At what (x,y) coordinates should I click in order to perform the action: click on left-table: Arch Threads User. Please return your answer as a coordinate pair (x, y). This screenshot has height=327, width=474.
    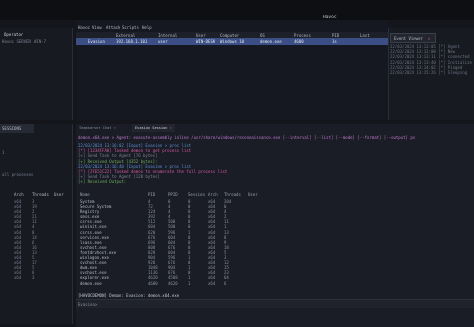
    Looking at the image, I should click on (42, 194).